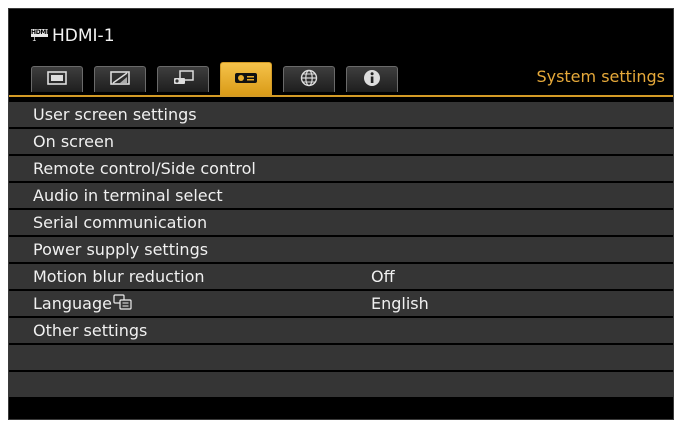 The height and width of the screenshot is (428, 682). I want to click on menu-item-serial-communication: Serial communication, so click(341, 222).